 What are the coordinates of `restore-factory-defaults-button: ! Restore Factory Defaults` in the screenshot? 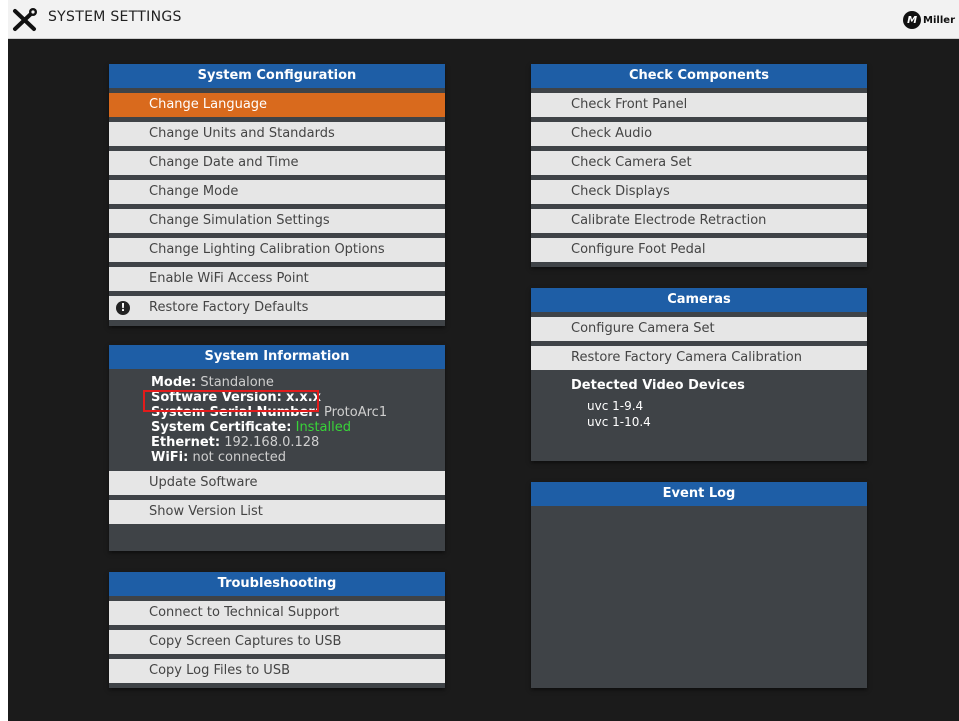 It's located at (277, 308).